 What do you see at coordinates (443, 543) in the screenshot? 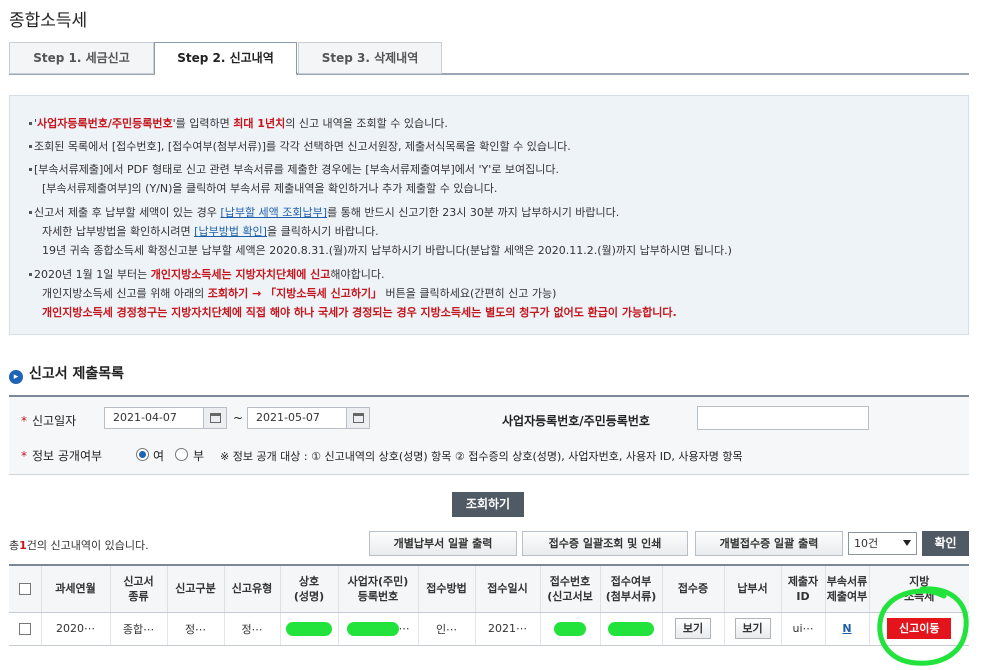
I see `batch-payment-print-button: 개별납부서 일괄 출력` at bounding box center [443, 543].